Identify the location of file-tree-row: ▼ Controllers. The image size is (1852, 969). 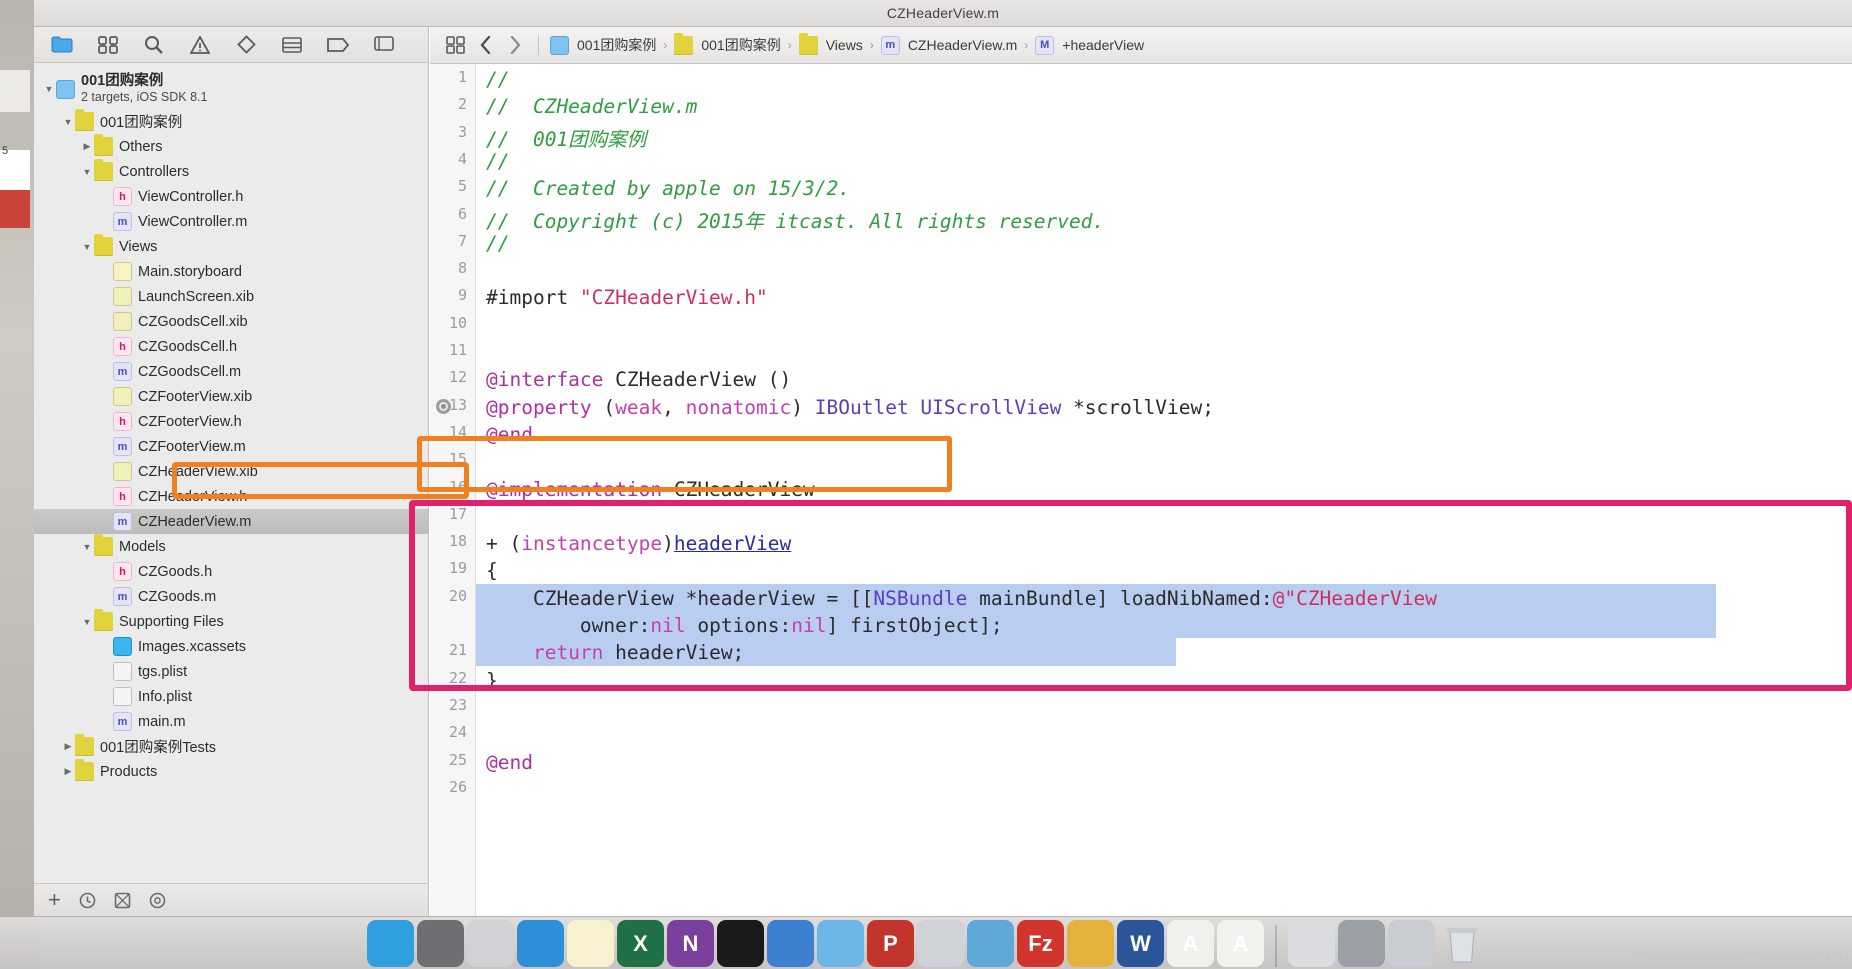
(231, 171).